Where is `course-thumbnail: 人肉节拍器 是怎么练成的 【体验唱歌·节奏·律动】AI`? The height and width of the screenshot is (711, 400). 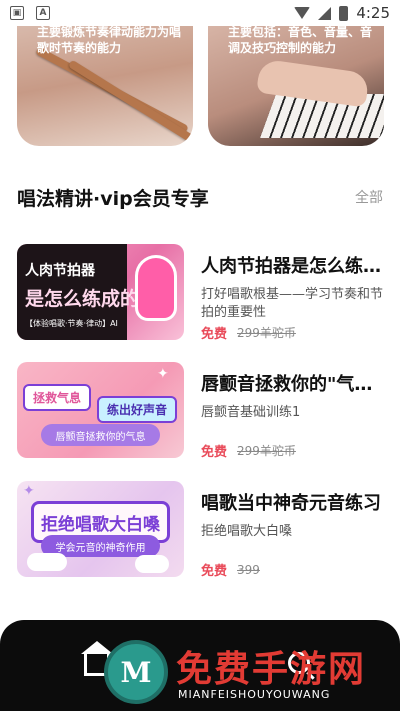
course-thumbnail: 人肉节拍器 是怎么练成的 【体验唱歌·节奏·律动】AI is located at coordinates (100, 292).